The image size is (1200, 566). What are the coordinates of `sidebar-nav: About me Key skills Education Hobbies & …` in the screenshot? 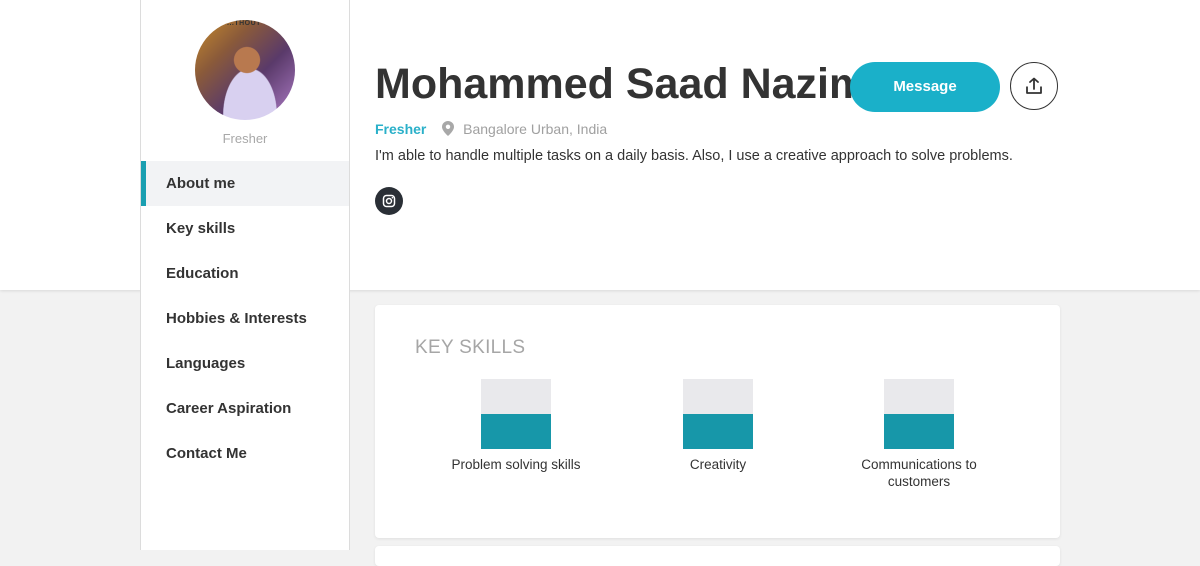 It's located at (245, 318).